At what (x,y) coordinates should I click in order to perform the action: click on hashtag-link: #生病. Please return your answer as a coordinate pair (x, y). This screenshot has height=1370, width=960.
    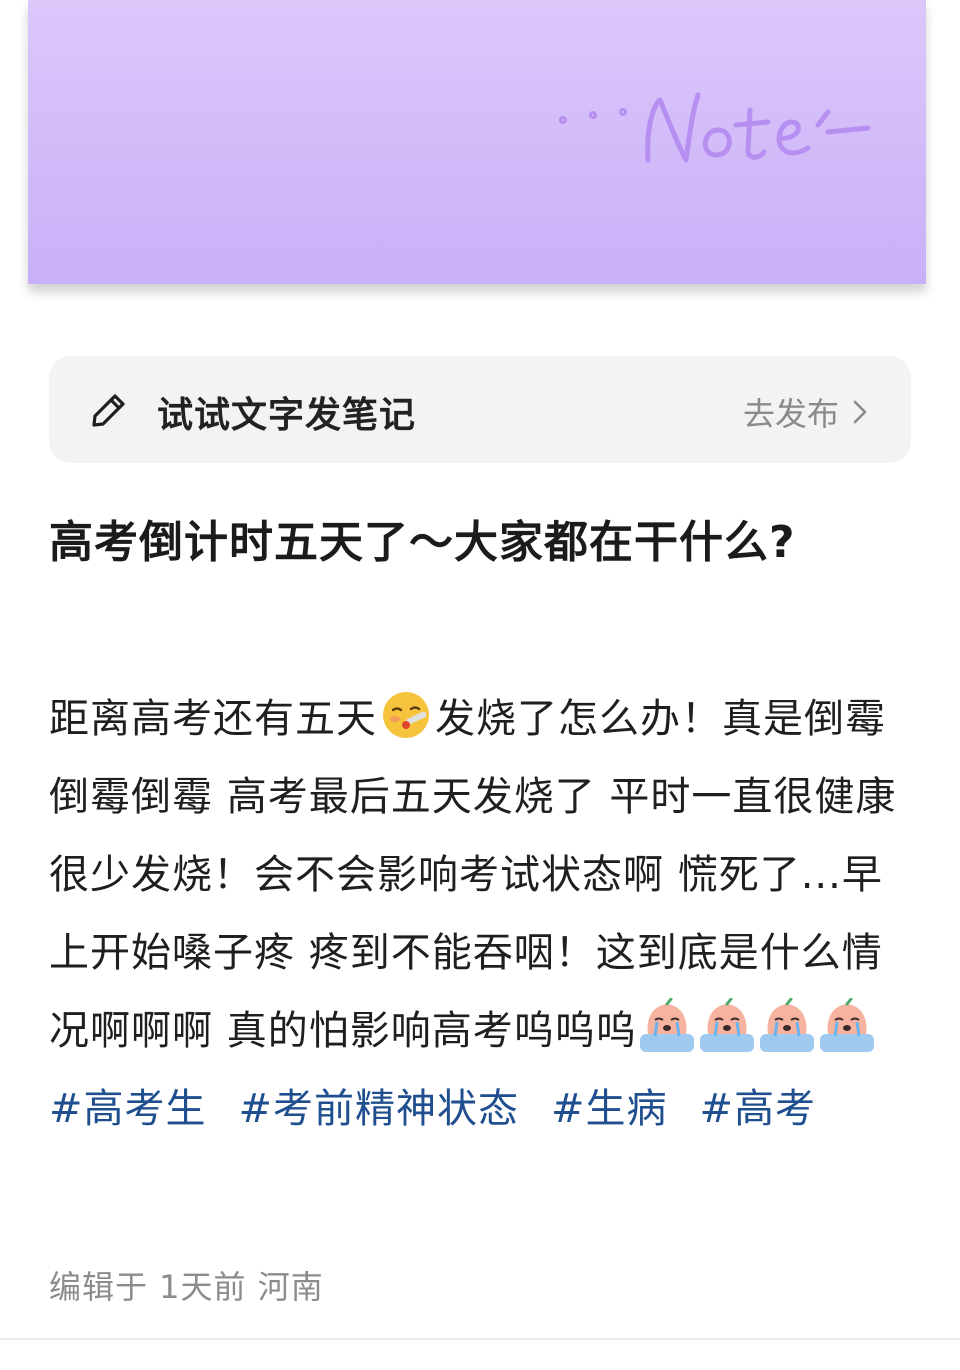
    Looking at the image, I should click on (609, 1109).